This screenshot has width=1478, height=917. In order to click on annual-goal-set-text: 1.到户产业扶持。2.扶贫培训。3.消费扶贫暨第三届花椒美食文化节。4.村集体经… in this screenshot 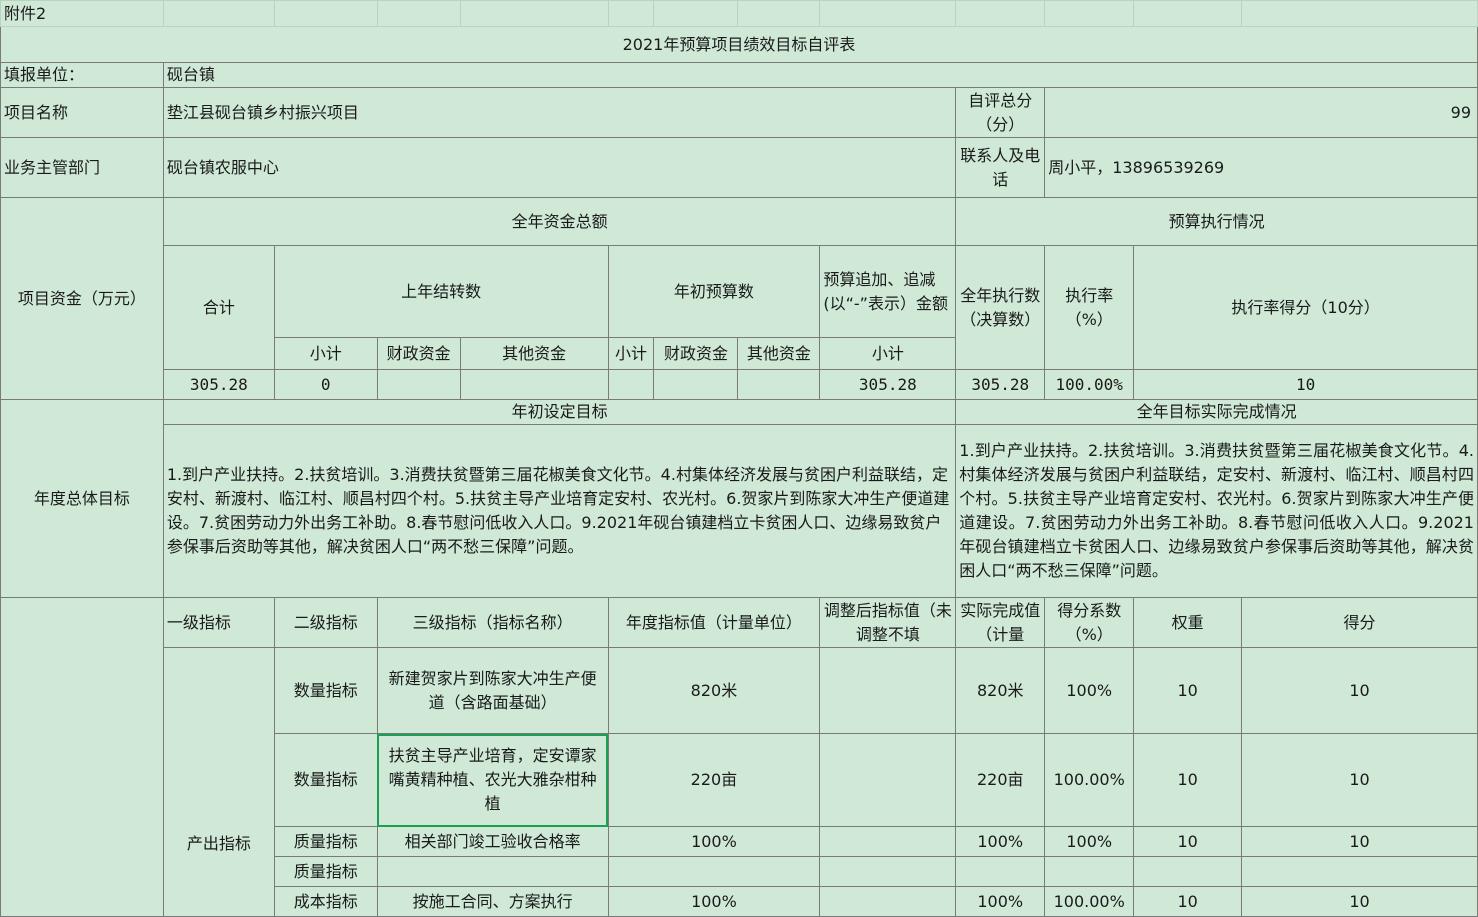, I will do `click(559, 511)`.